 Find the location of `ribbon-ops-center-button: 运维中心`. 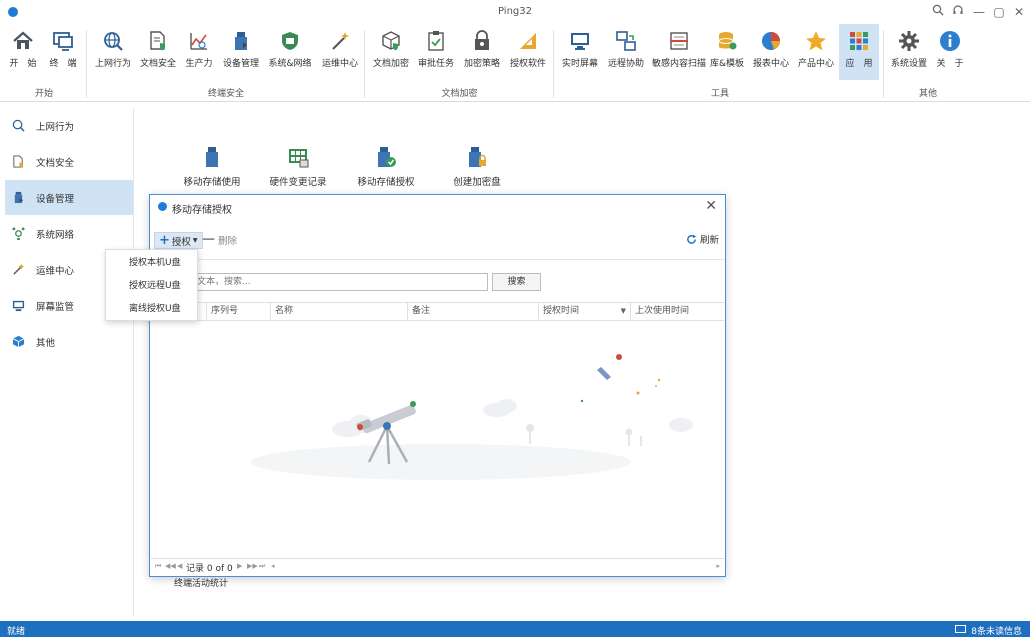

ribbon-ops-center-button: 运维中心 is located at coordinates (340, 50).